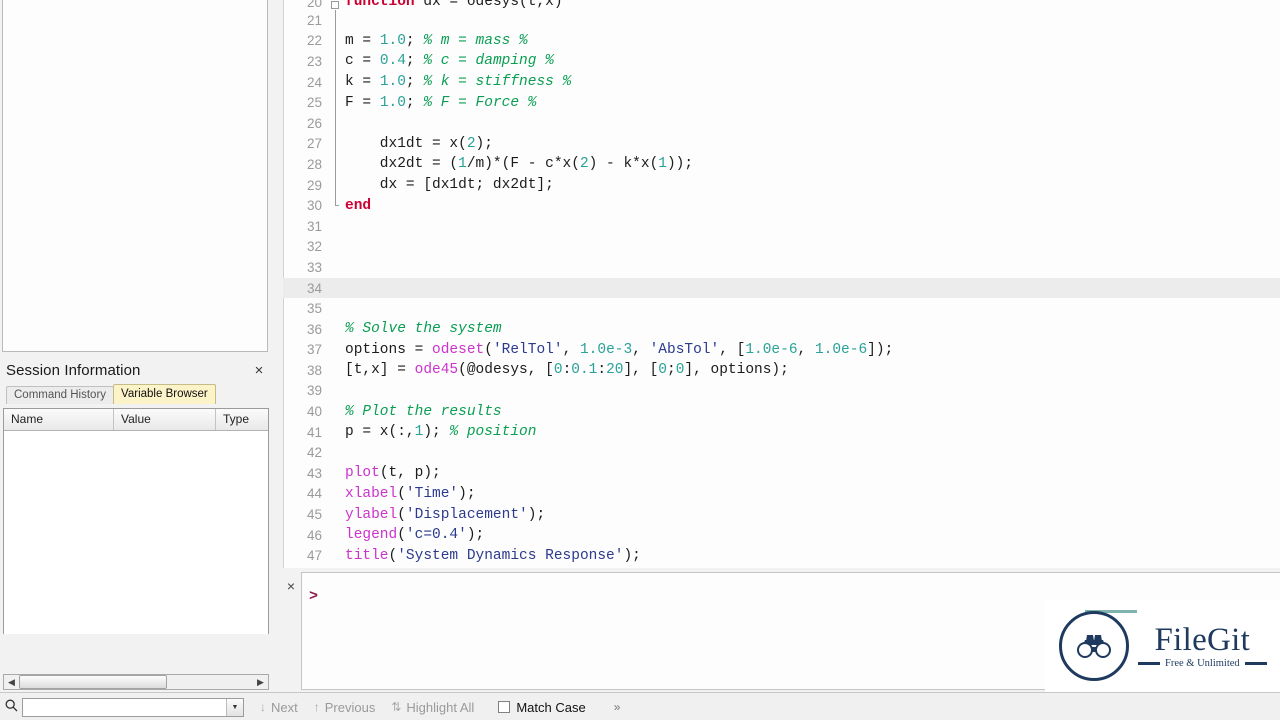  I want to click on code-token: dx = [dx1dt; dx2dt];, so click(449, 185).